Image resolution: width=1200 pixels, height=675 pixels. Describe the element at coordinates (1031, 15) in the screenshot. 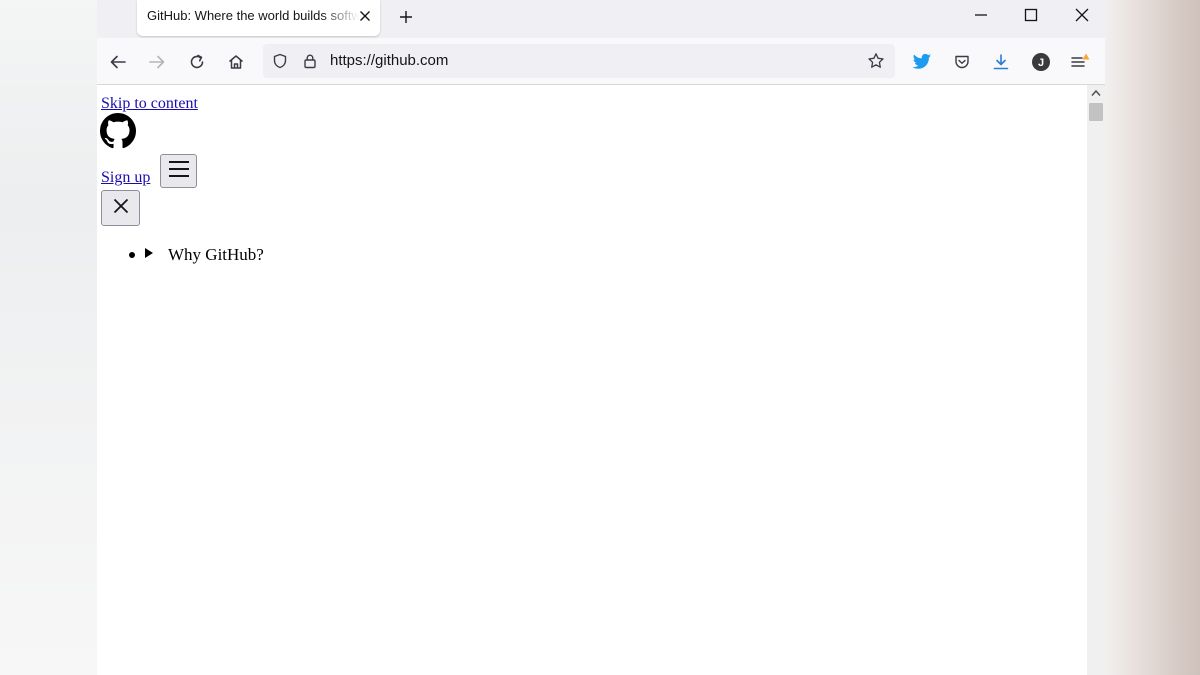

I see `maximize-icon` at that location.